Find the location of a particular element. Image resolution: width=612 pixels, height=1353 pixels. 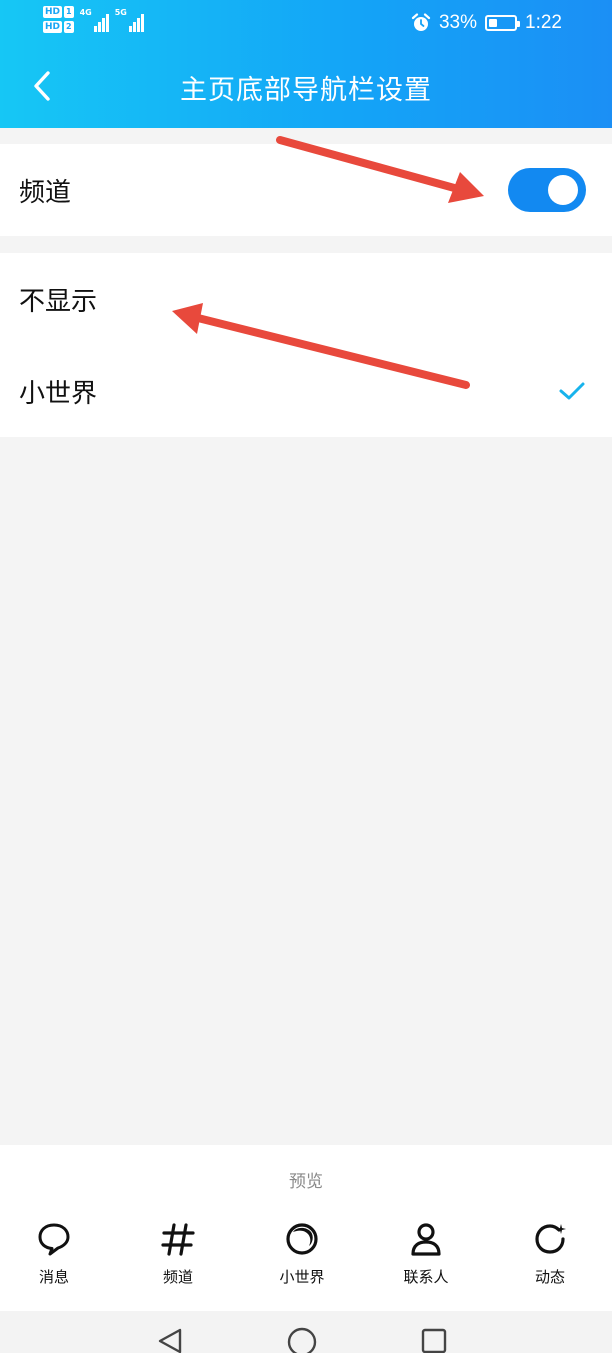

preview-panel: 预览 消息 频道 小世界 联系人 动态 is located at coordinates (306, 1228).